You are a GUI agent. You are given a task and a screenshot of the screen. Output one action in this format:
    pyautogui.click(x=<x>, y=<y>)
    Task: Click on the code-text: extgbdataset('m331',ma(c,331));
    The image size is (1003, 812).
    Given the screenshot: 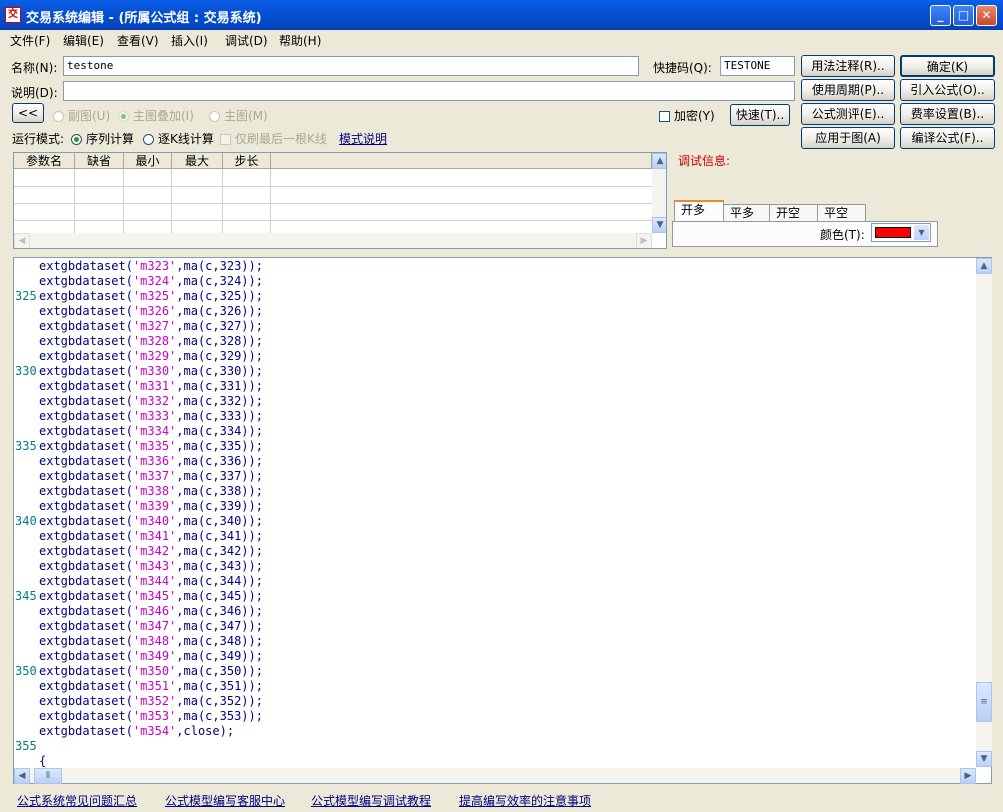 What is the action you would take?
    pyautogui.click(x=151, y=386)
    